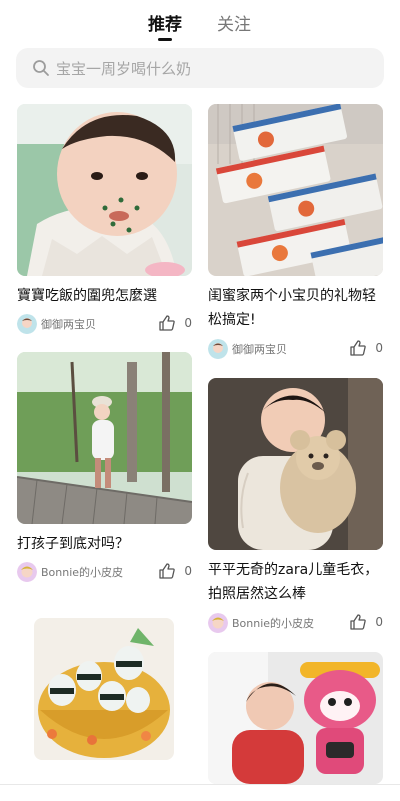 The image size is (400, 801). What do you see at coordinates (200, 792) in the screenshot?
I see `bottom-navigation` at bounding box center [200, 792].